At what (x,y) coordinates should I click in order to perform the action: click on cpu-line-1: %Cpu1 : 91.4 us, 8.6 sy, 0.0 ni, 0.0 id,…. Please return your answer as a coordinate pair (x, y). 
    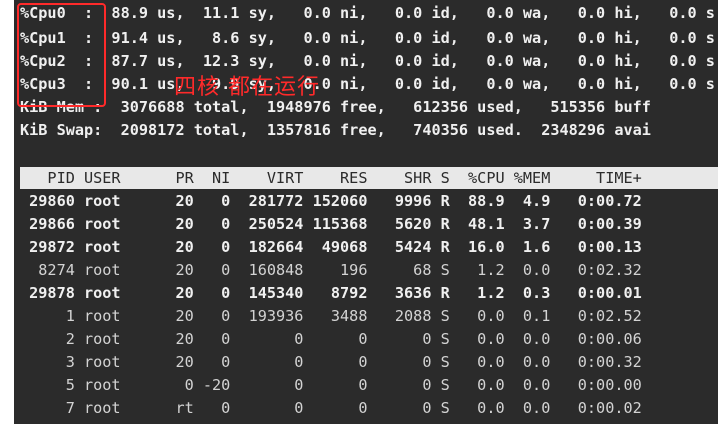
    Looking at the image, I should click on (367, 38).